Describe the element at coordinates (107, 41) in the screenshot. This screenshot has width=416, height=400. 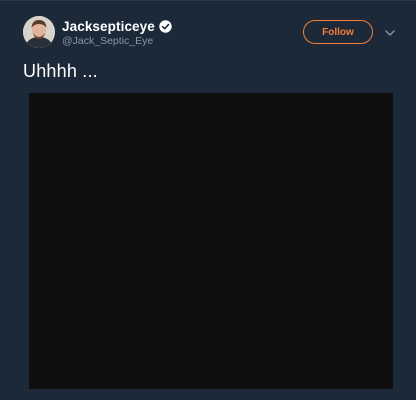
I see `author-handle: @Jack_Septic_Eye` at that location.